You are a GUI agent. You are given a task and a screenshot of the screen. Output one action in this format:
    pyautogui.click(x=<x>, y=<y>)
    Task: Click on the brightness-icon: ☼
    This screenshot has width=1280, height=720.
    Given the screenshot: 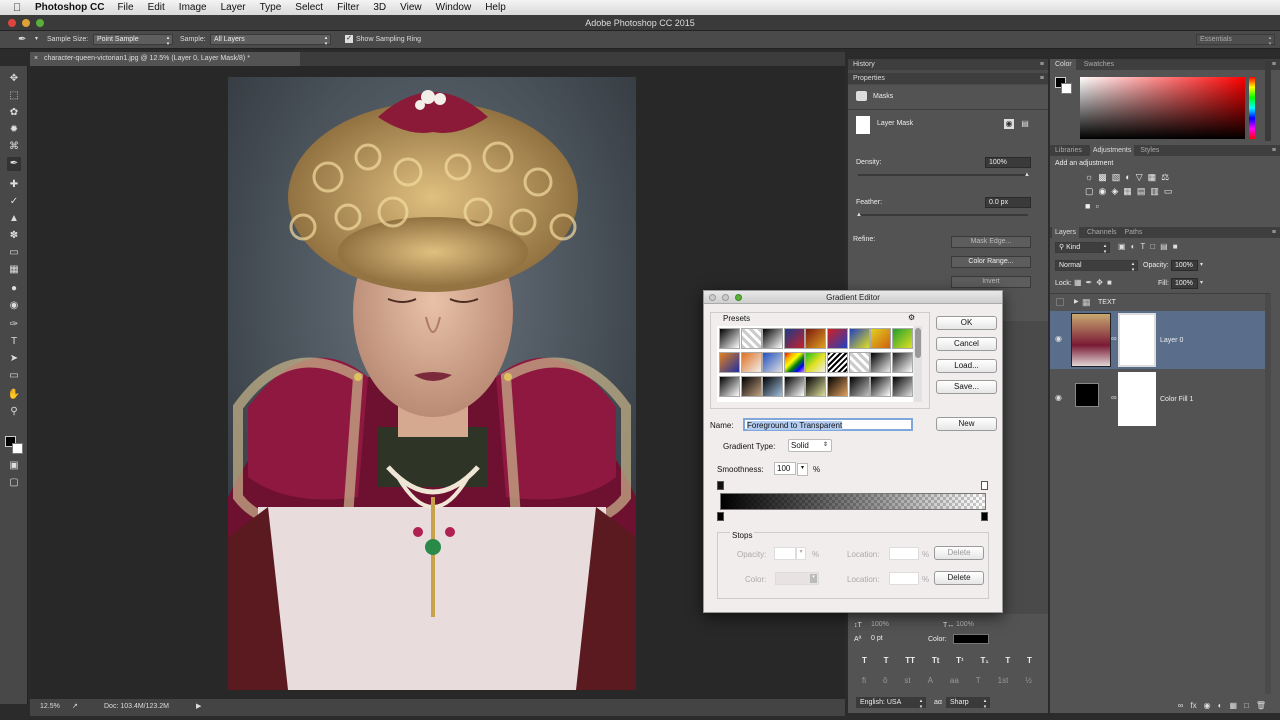 What is the action you would take?
    pyautogui.click(x=1089, y=178)
    